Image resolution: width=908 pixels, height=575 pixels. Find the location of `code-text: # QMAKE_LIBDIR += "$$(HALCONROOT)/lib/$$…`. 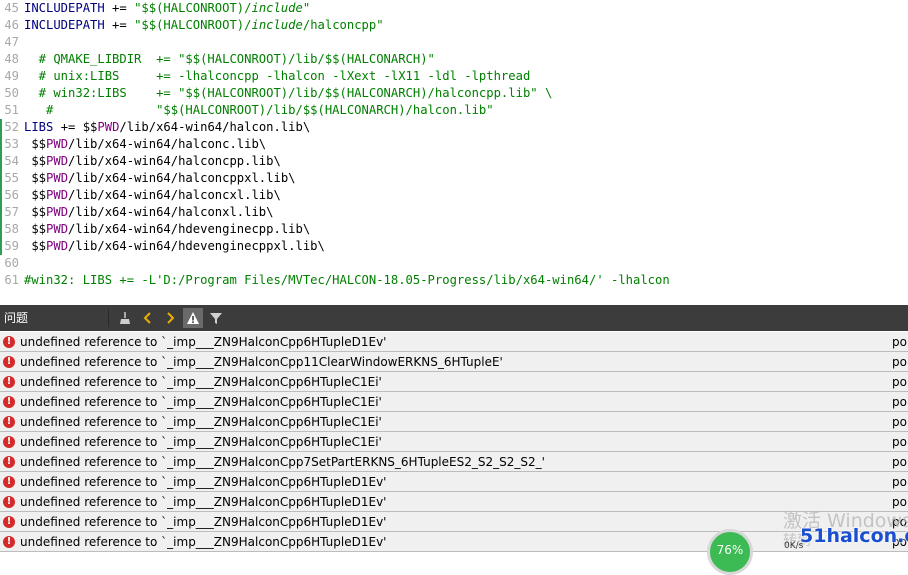

code-text: # QMAKE_LIBDIR += "$$(HALCONROOT)/lib/$$… is located at coordinates (229, 59).